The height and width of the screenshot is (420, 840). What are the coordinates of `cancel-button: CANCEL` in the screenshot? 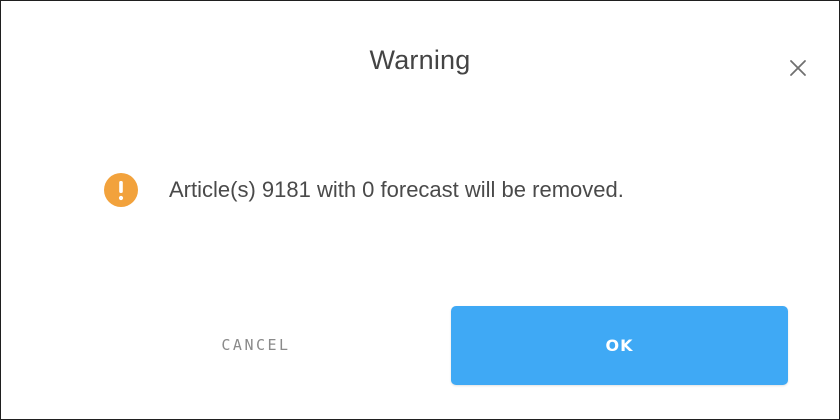 It's located at (256, 345).